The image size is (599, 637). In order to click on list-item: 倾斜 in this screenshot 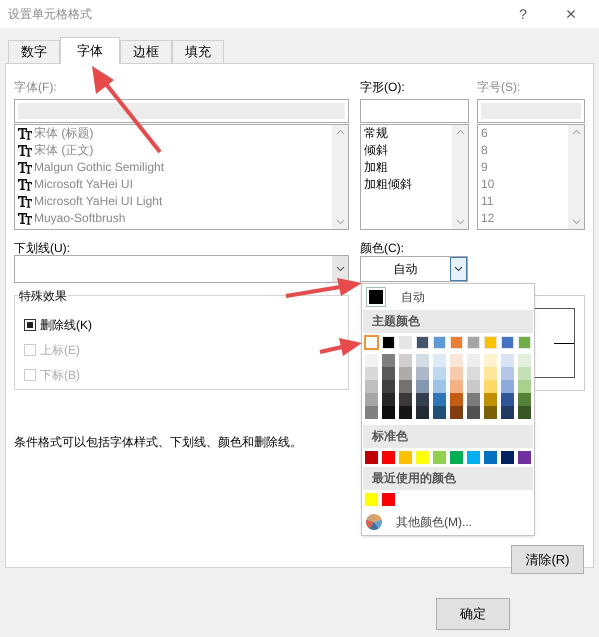, I will do `click(408, 150)`.